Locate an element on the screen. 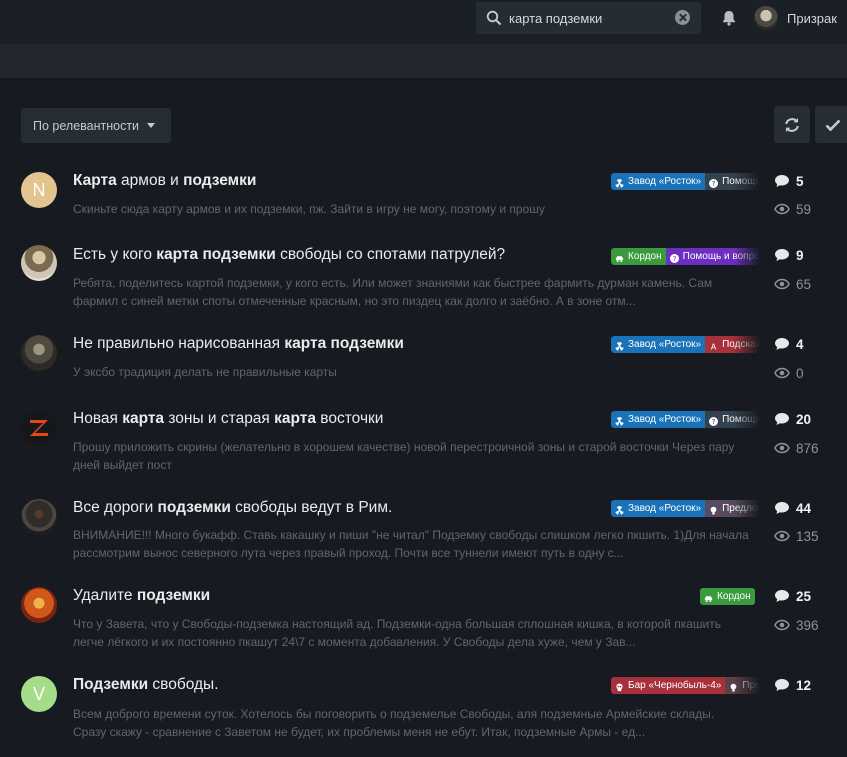 This screenshot has width=847, height=757. views-count: 135 is located at coordinates (796, 536).